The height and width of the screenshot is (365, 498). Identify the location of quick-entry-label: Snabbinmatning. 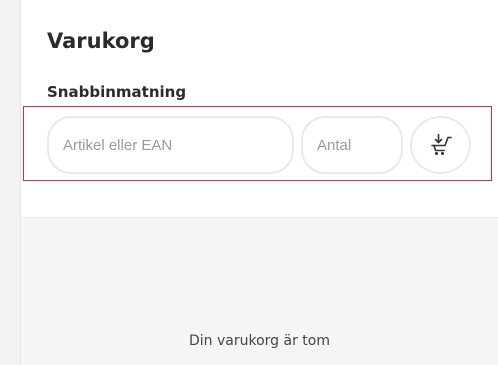
(117, 92).